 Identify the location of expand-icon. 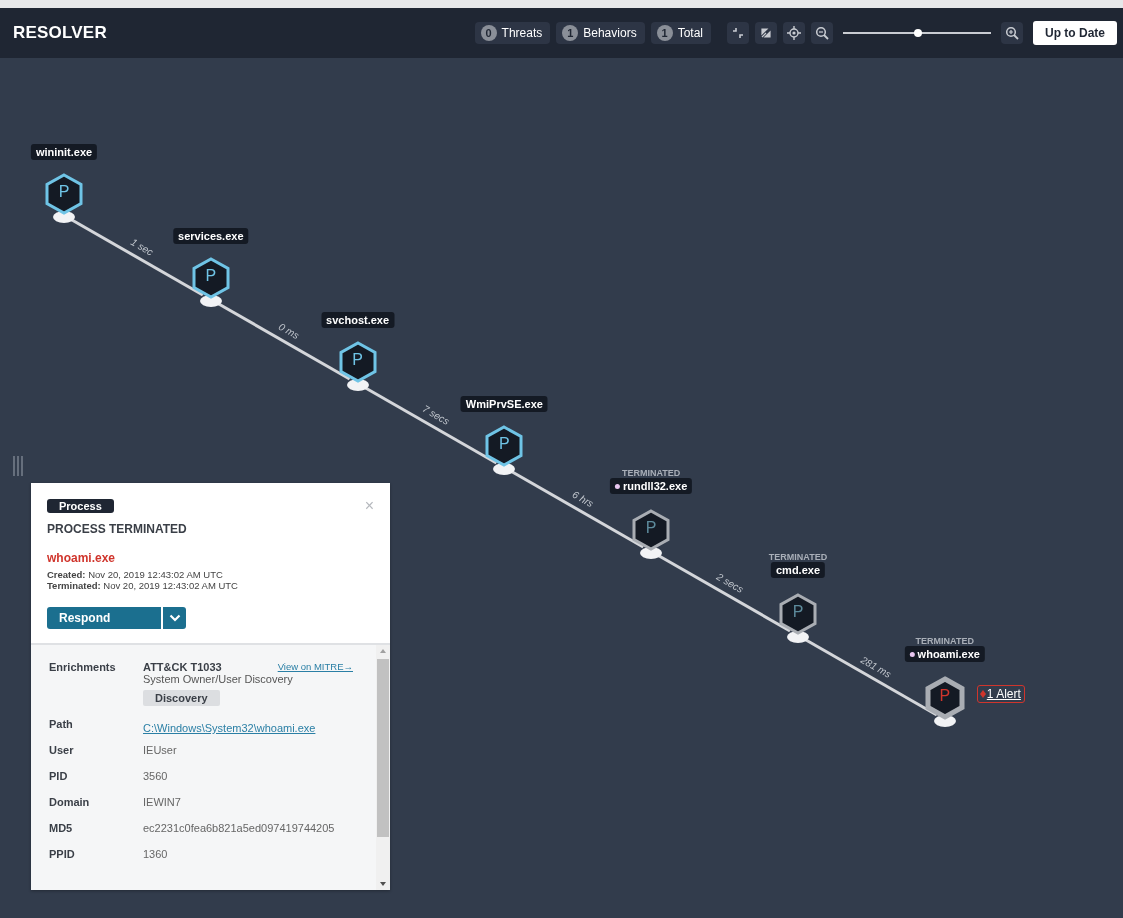
(766, 33).